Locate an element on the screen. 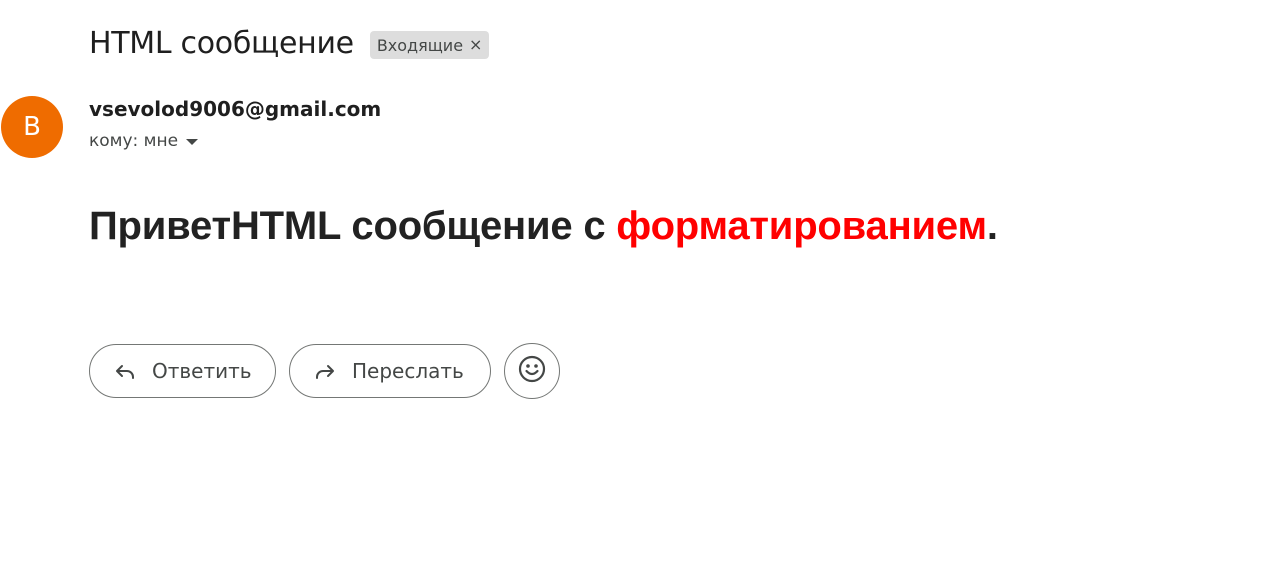 The height and width of the screenshot is (579, 1280). reply-button: Ответить is located at coordinates (182, 371).